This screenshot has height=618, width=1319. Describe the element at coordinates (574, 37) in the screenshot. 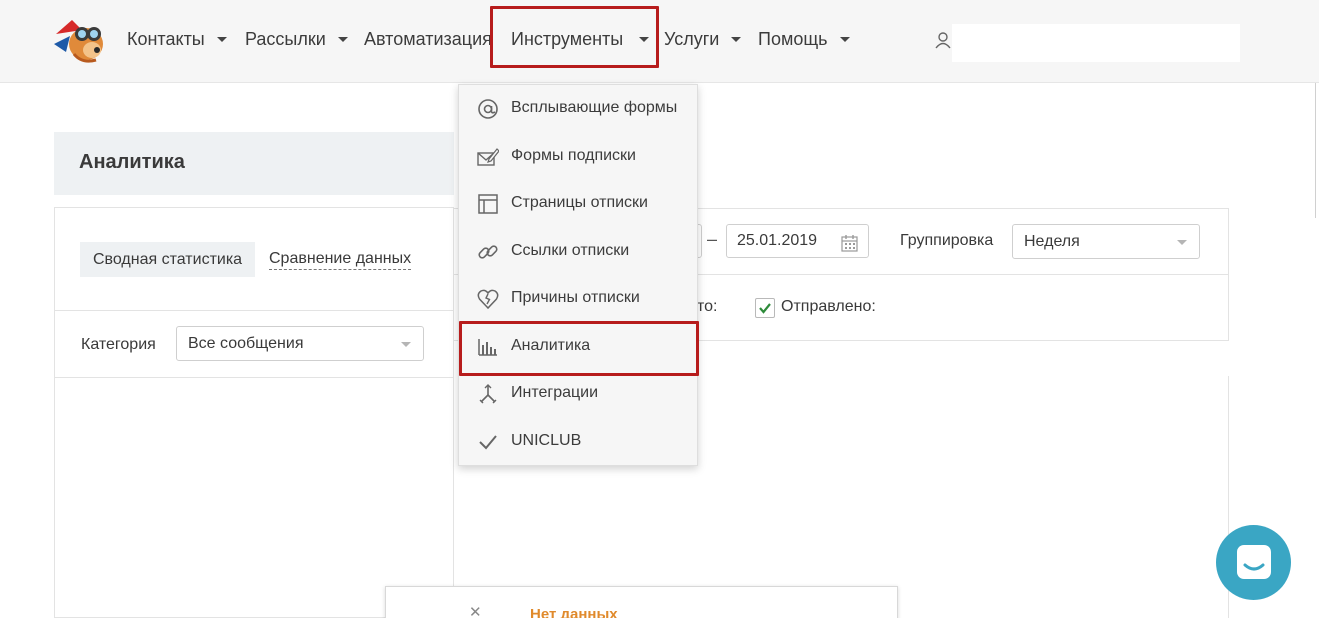

I see `highlight-tools-box` at that location.